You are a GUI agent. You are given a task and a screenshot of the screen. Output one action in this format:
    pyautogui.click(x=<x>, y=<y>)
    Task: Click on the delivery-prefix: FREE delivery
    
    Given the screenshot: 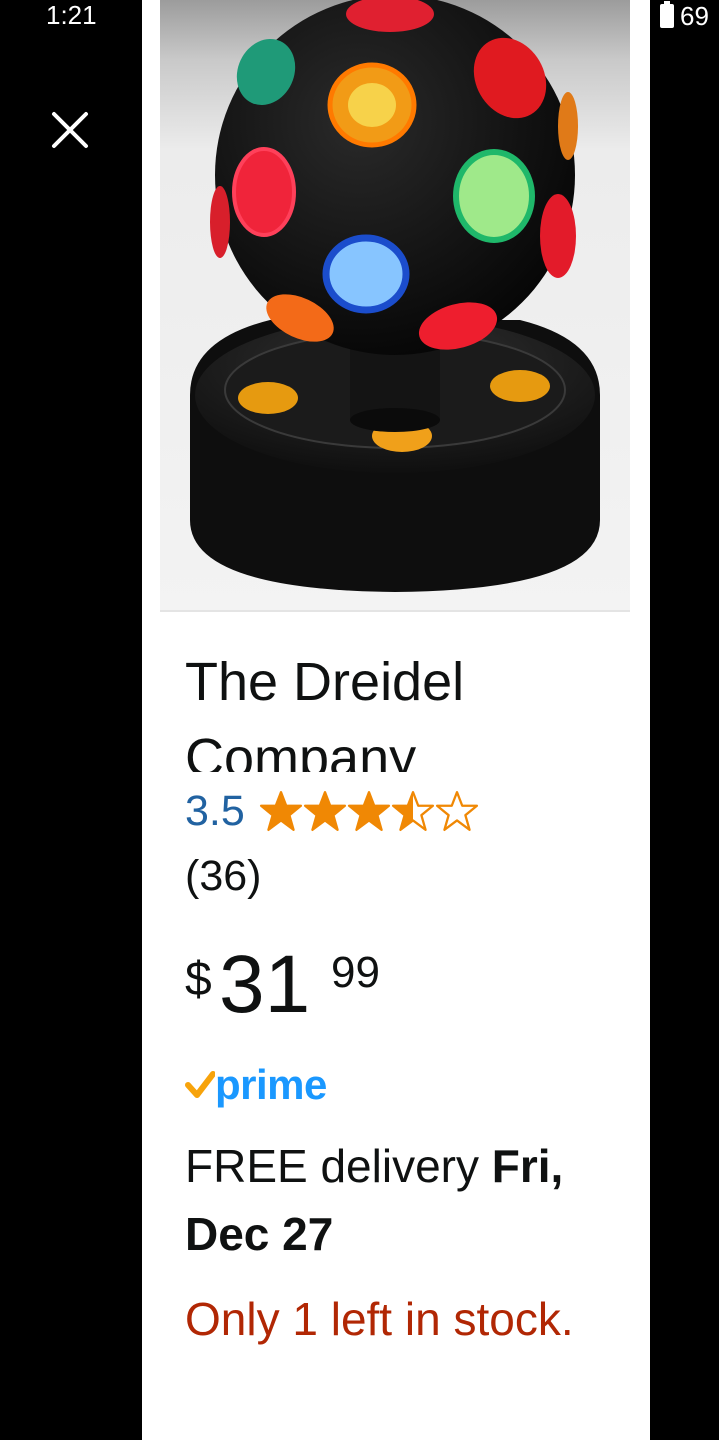 What is the action you would take?
    pyautogui.click(x=338, y=1166)
    